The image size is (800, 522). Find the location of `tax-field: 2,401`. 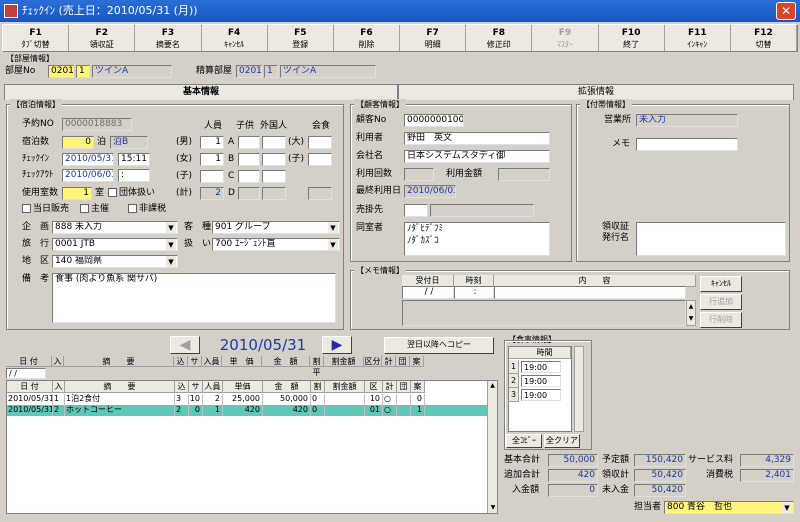

tax-field: 2,401 is located at coordinates (767, 475).